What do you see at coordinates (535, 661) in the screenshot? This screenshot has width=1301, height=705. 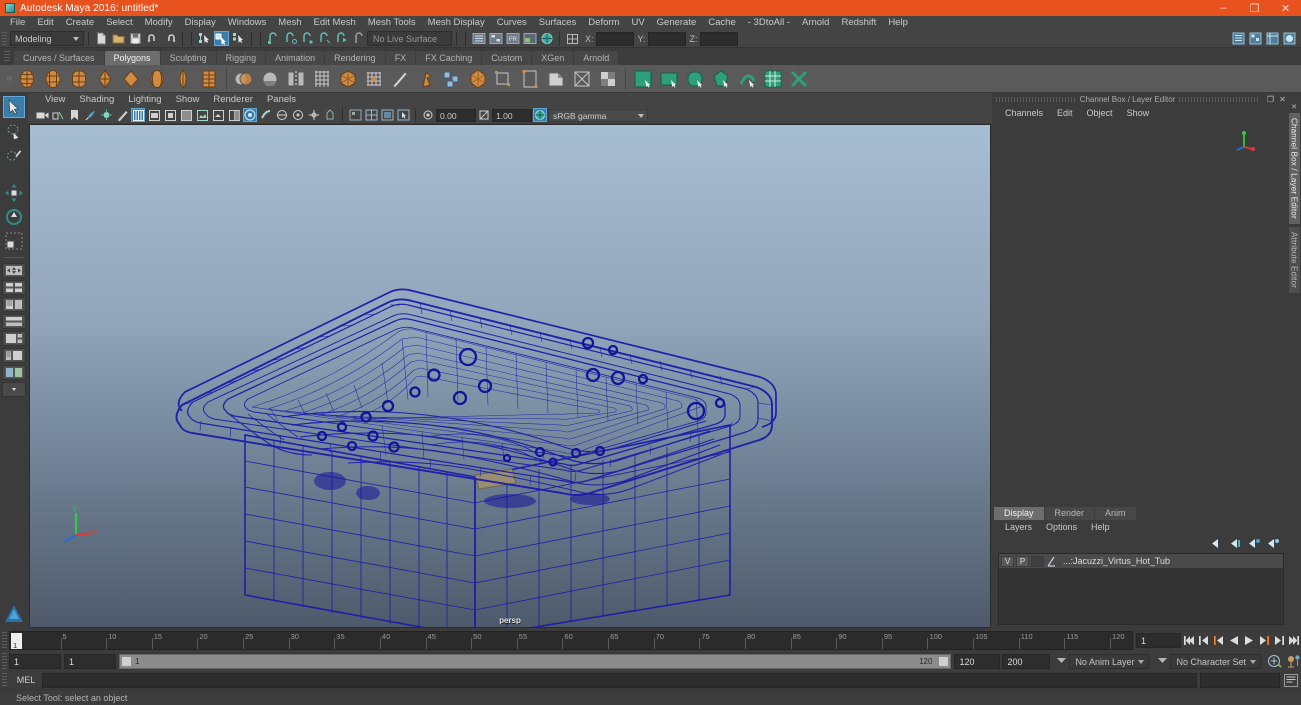 I see `range-slider-bar: 1 120` at bounding box center [535, 661].